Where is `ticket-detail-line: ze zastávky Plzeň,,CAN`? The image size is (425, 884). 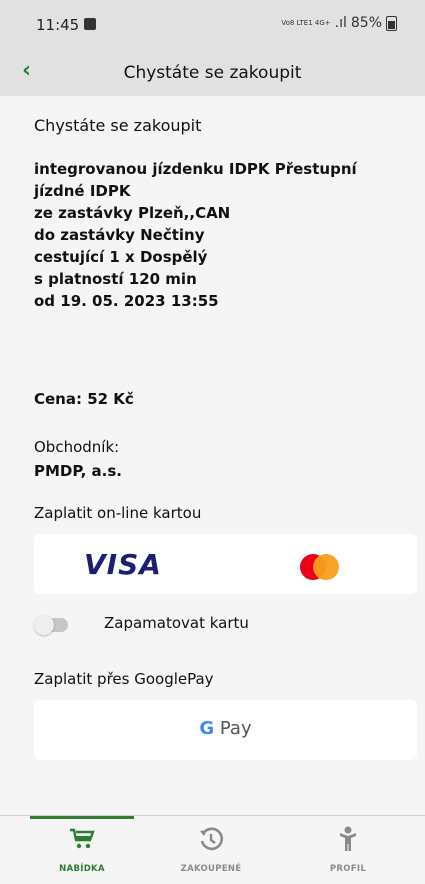 ticket-detail-line: ze zastávky Plzeň,,CAN is located at coordinates (132, 213).